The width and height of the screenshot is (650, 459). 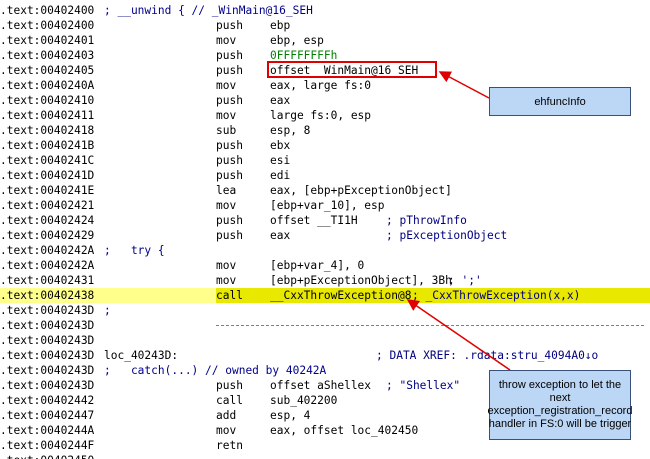 What do you see at coordinates (47, 55) in the screenshot?
I see `address: .text:00402403` at bounding box center [47, 55].